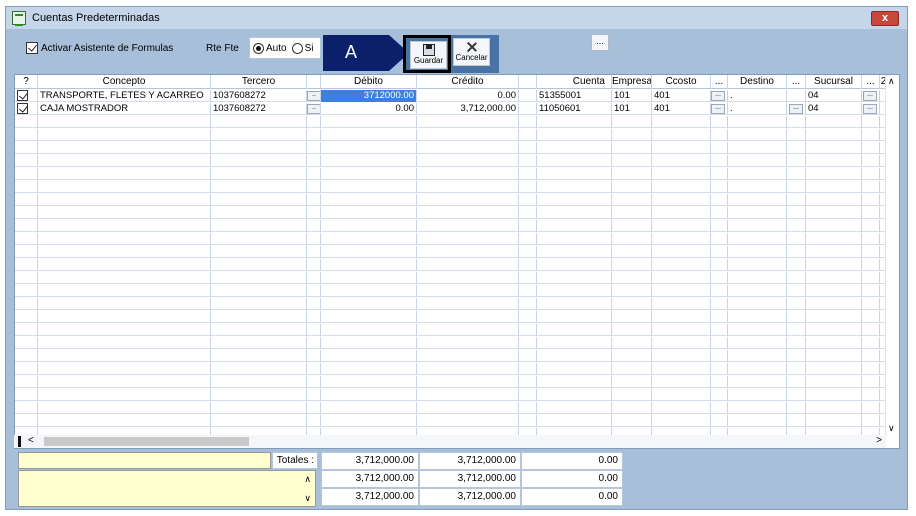  I want to click on col-ccosto: Ccosto, so click(681, 82).